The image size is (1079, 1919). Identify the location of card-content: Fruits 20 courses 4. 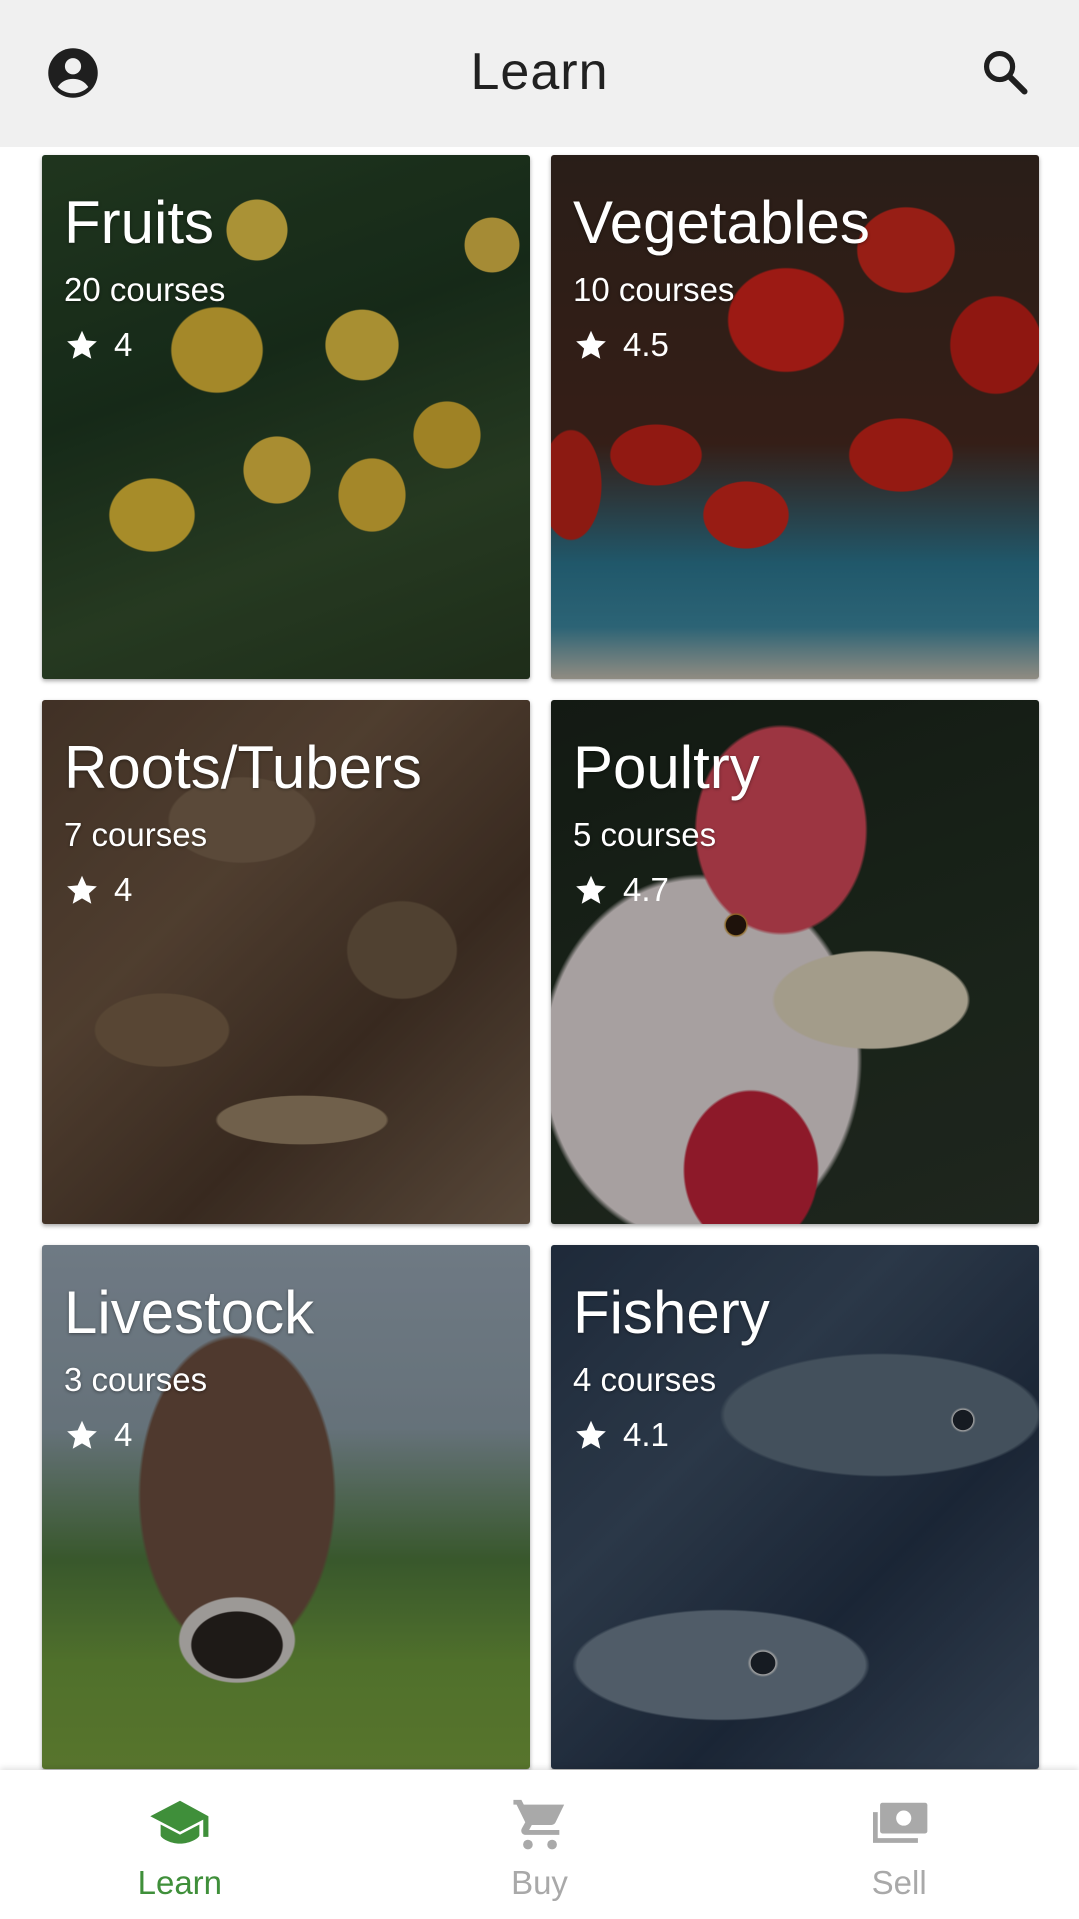
(144, 278).